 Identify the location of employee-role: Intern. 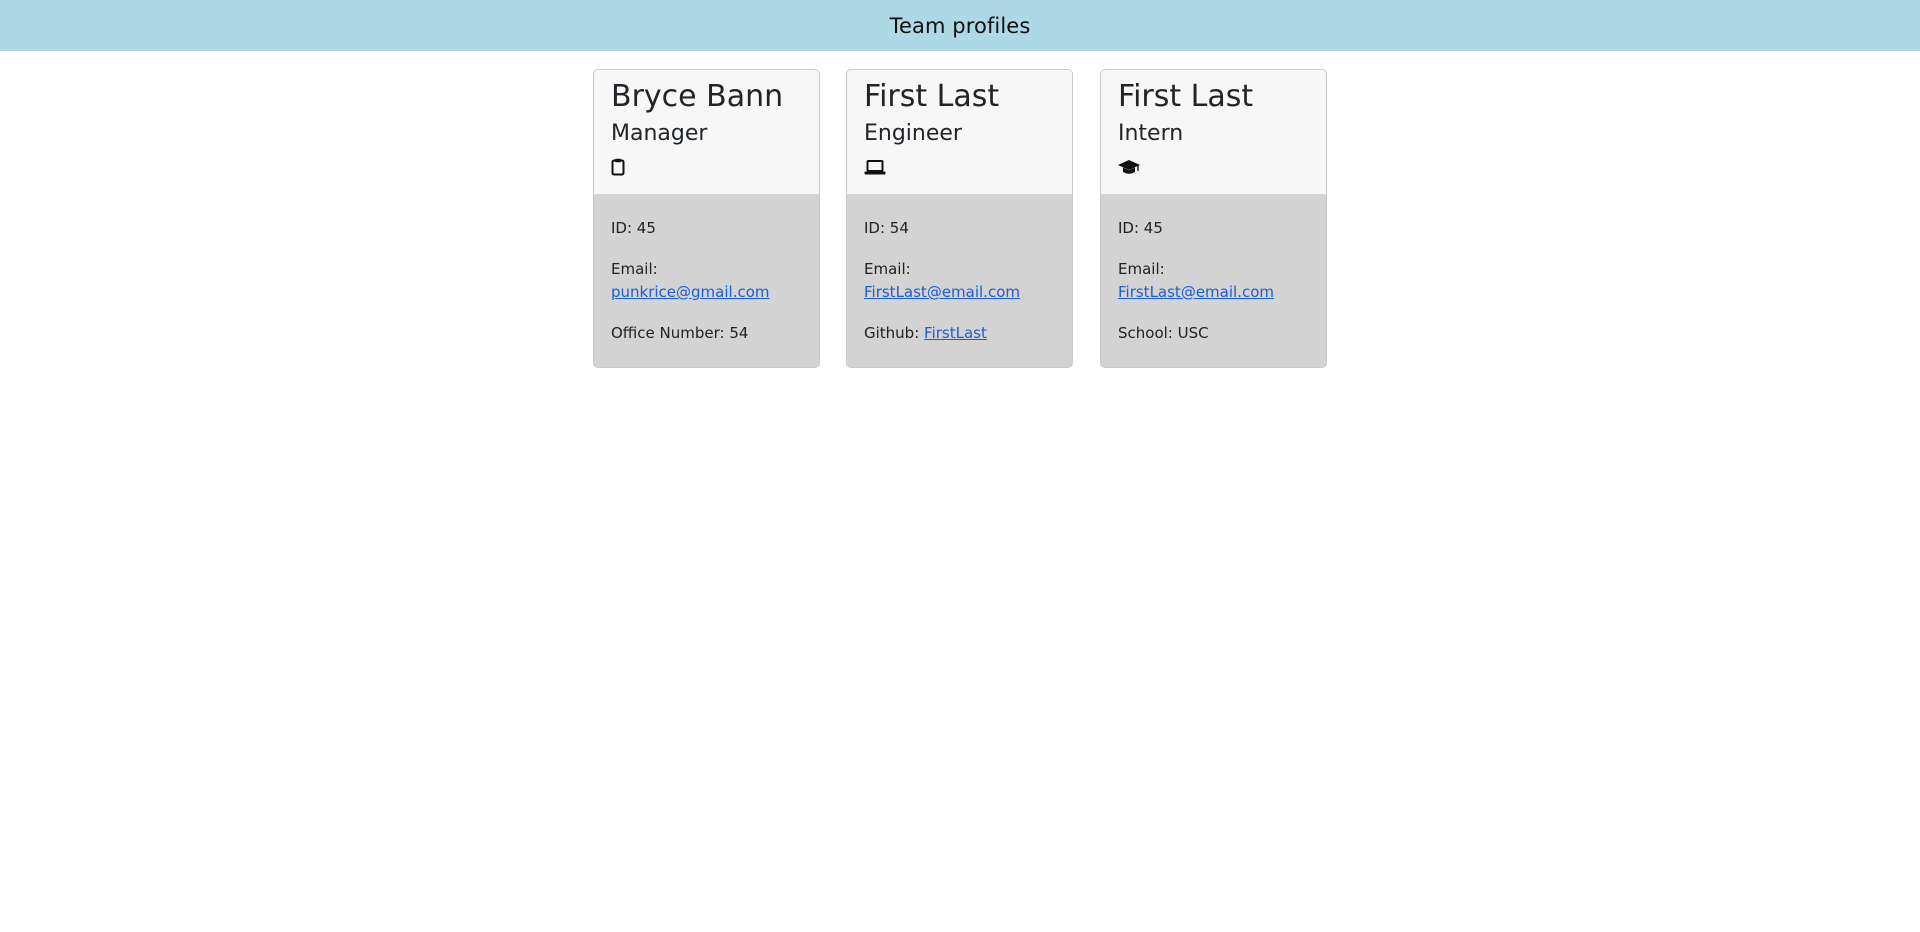
(1151, 133).